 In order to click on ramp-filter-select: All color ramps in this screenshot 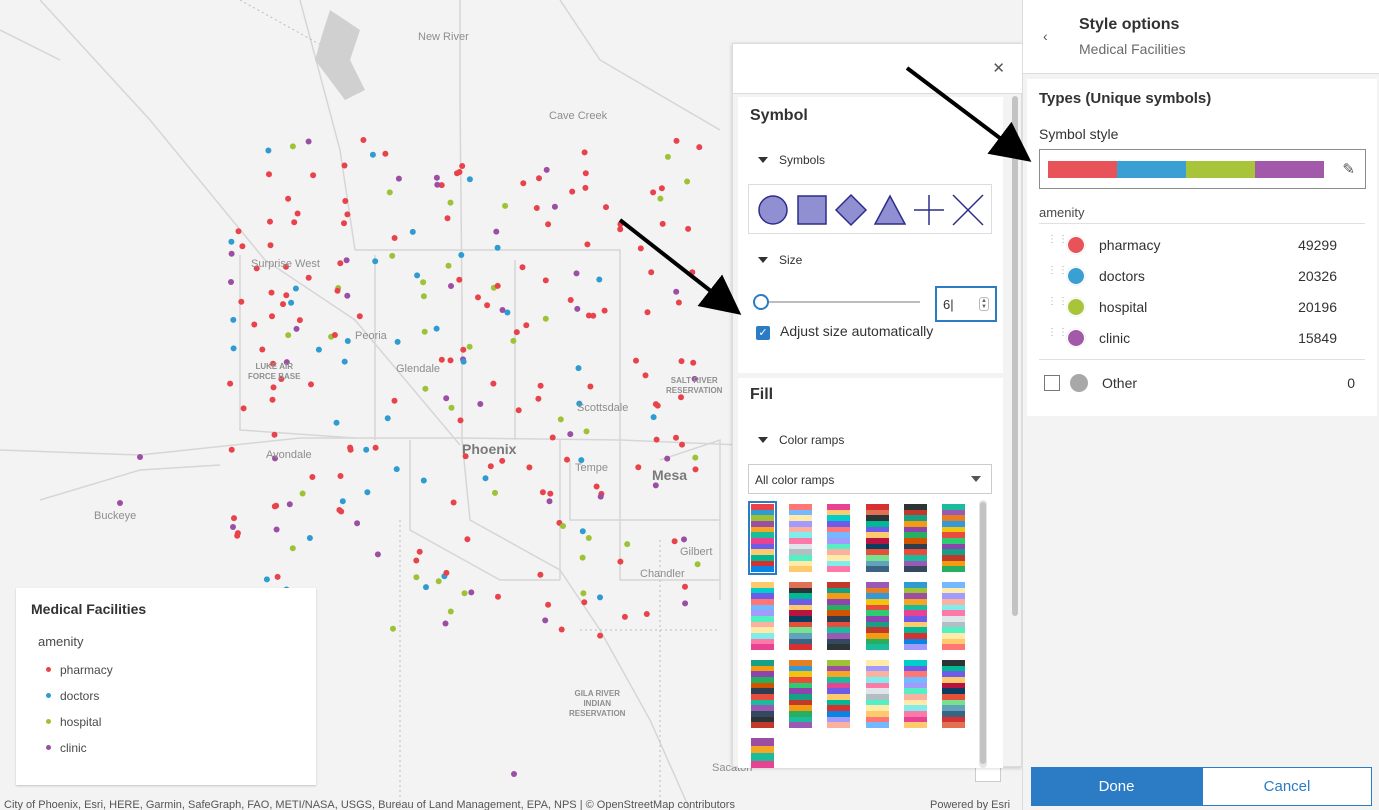, I will do `click(870, 479)`.